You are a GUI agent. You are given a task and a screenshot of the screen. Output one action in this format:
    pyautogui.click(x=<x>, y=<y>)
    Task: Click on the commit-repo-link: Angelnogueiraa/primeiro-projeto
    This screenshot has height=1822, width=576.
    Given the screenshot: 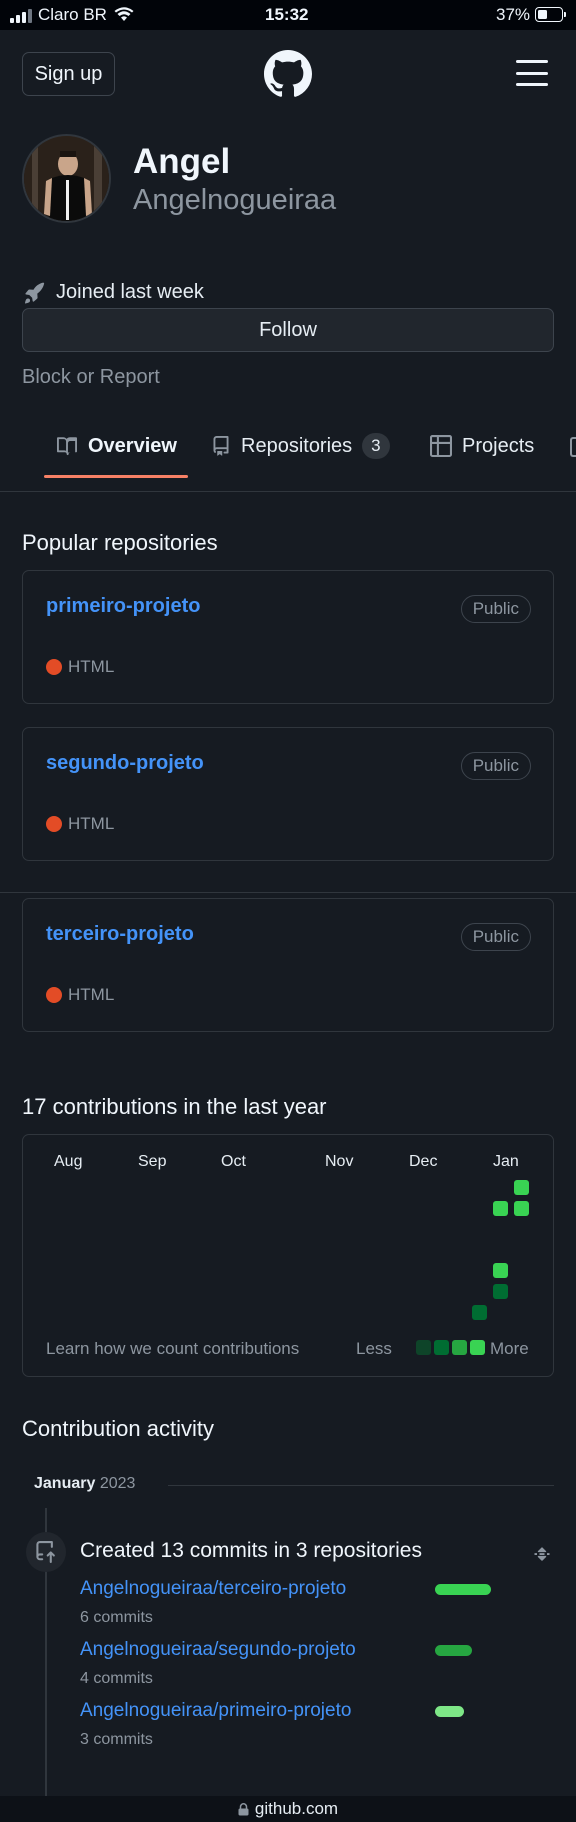 What is the action you would take?
    pyautogui.click(x=215, y=1711)
    